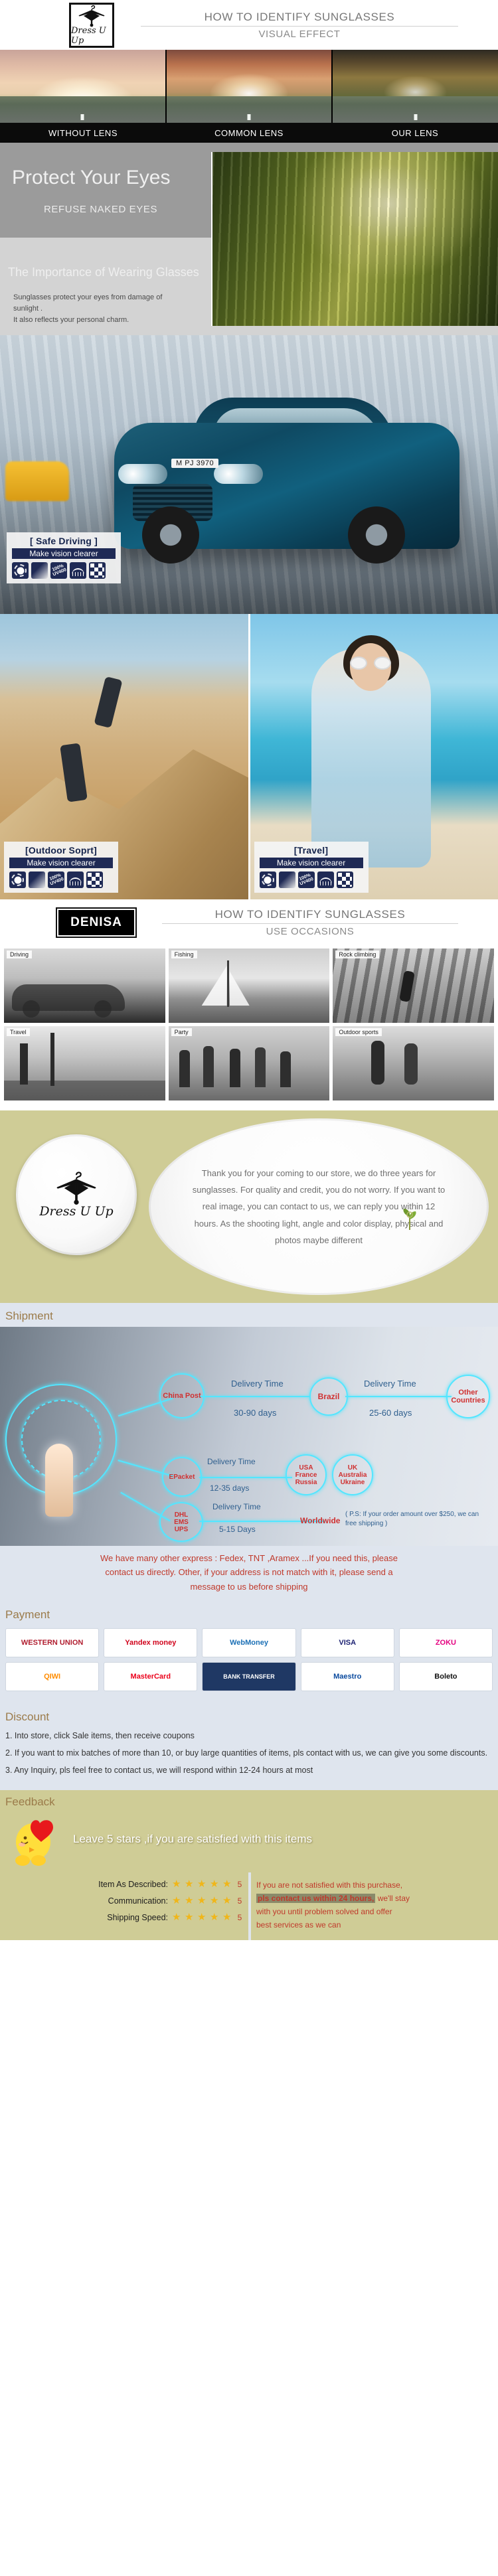 Image resolution: width=498 pixels, height=2576 pixels. I want to click on shipment-note-line3: message to us before shipping, so click(249, 1586).